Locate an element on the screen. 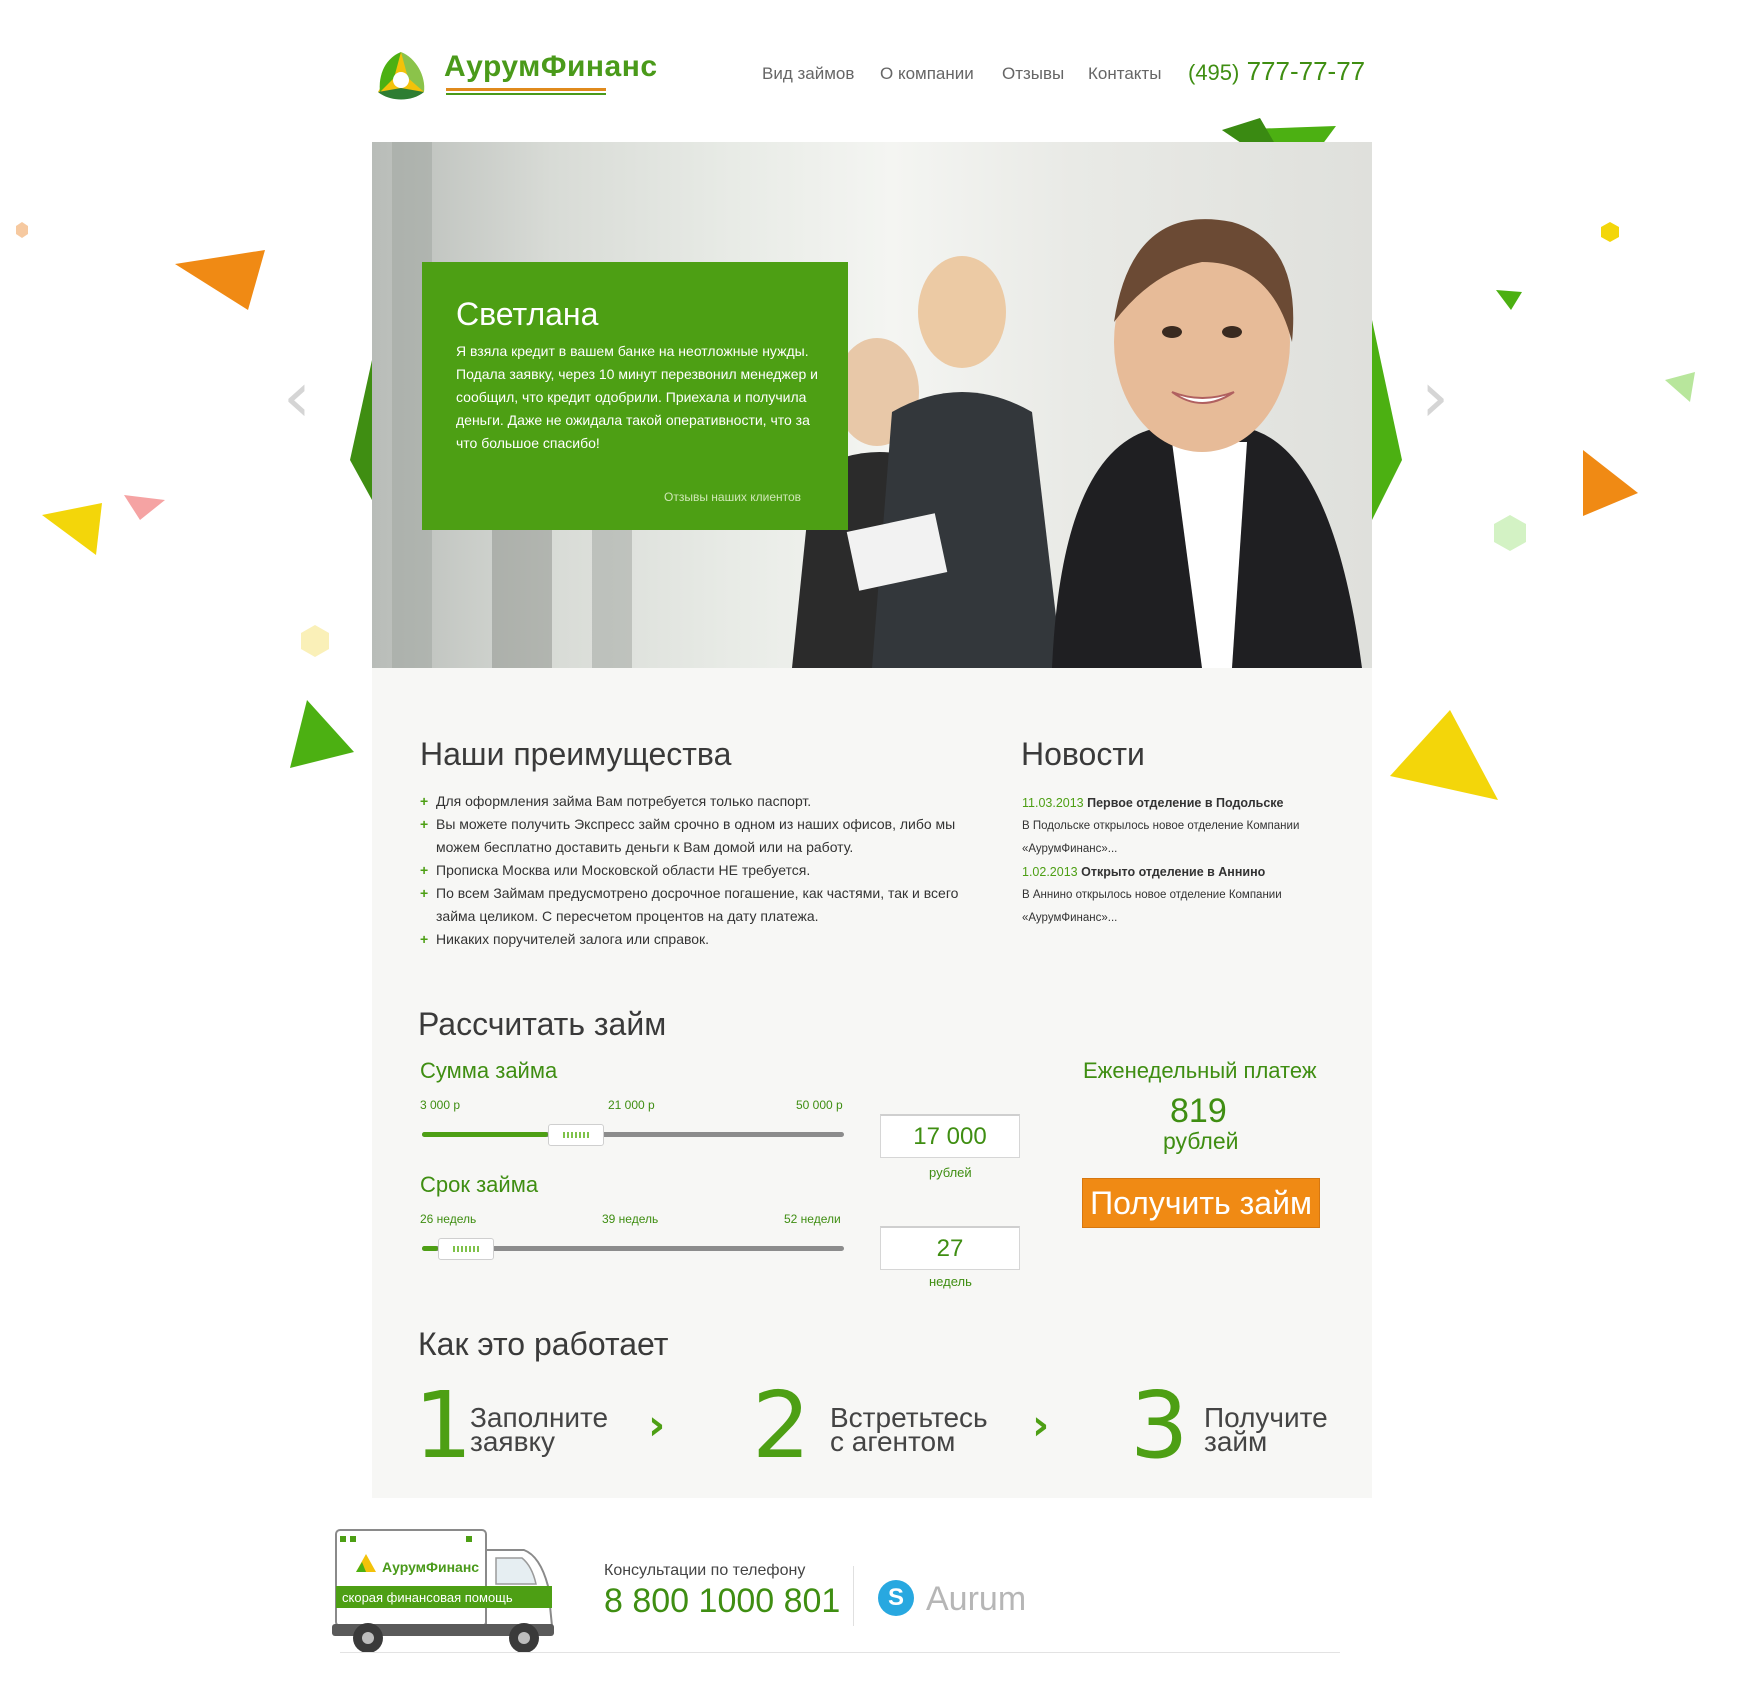  weekly-payment-value: 819 is located at coordinates (1198, 1111).